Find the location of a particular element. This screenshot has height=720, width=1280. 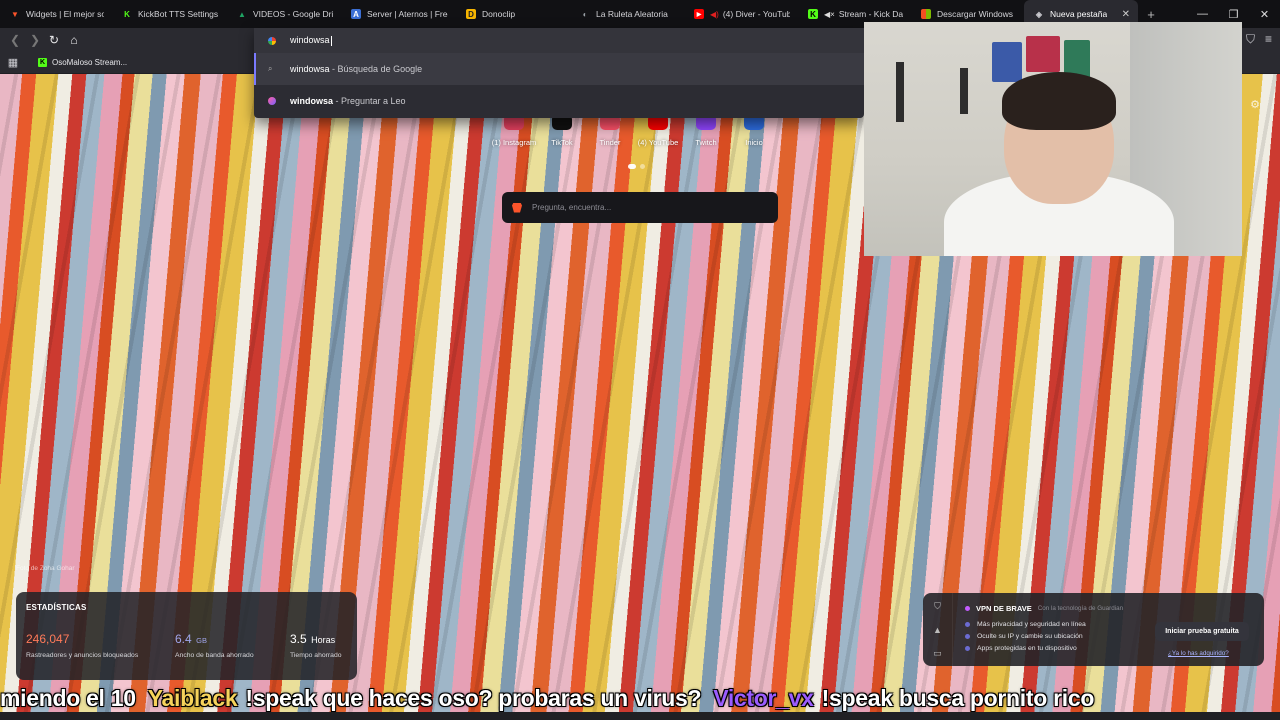

shortcut-inicio: Inicio is located at coordinates (754, 130).